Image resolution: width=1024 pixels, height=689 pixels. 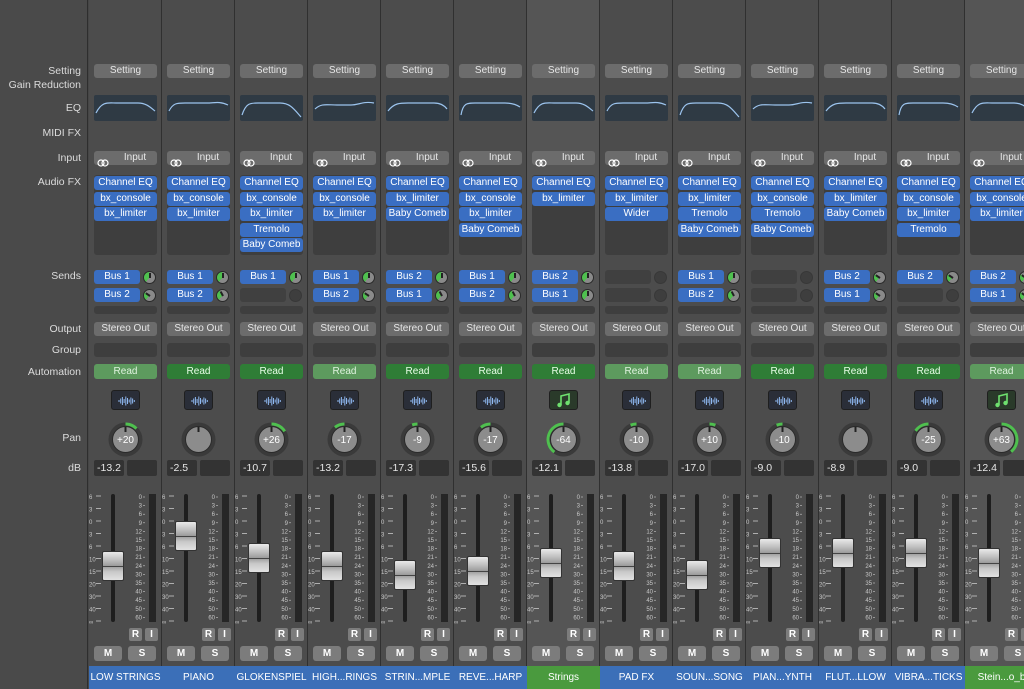 What do you see at coordinates (920, 277) in the screenshot?
I see `send-slot: Bus 2` at bounding box center [920, 277].